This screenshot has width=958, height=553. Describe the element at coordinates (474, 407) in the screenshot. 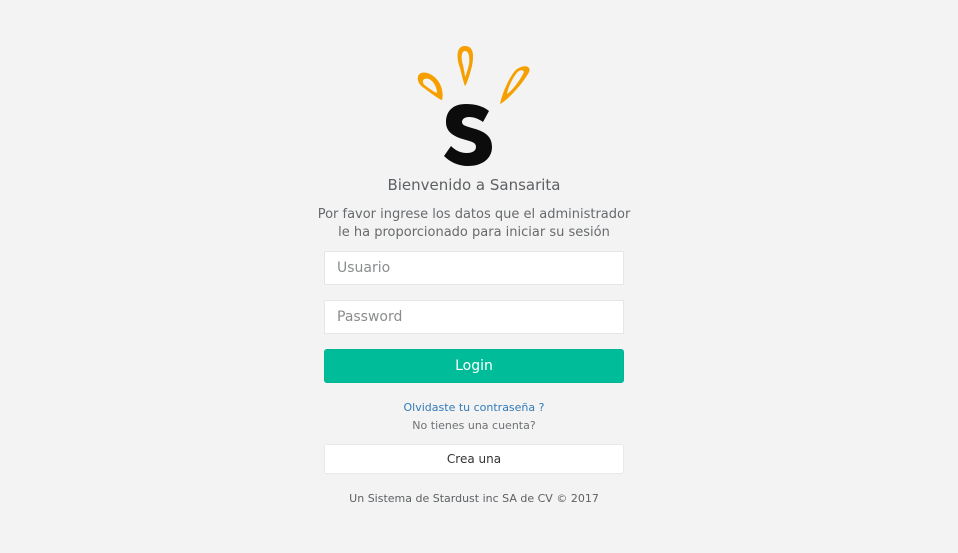

I see `forgot-password-link: Olvidaste tu contraseña ?` at that location.